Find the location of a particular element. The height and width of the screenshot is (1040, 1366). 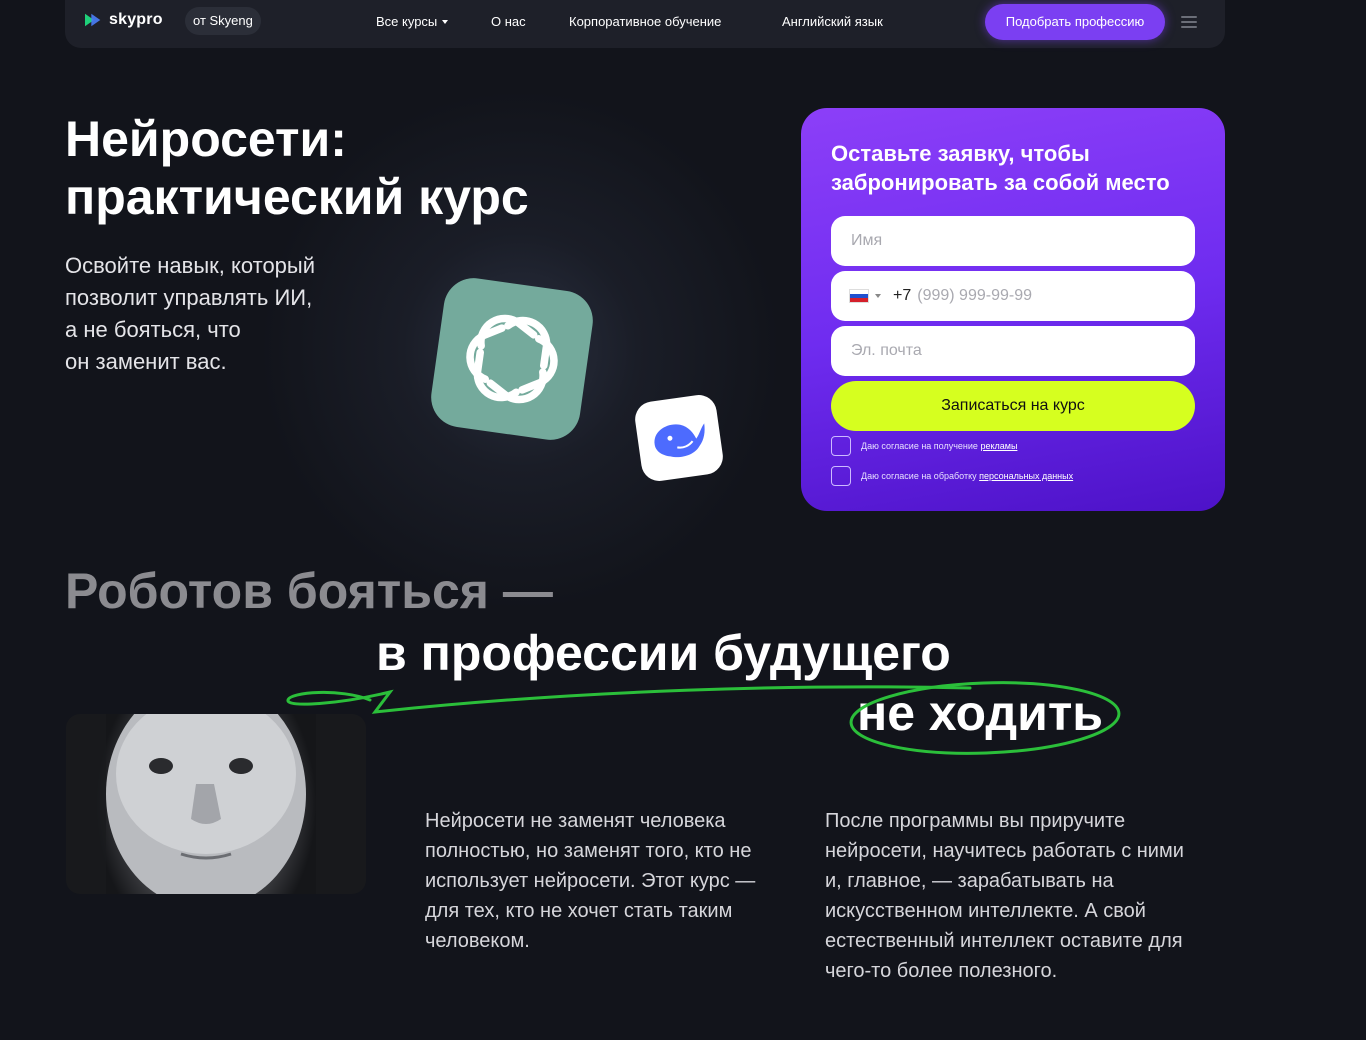

by-skyeng-badge: от Skyeng is located at coordinates (223, 21).